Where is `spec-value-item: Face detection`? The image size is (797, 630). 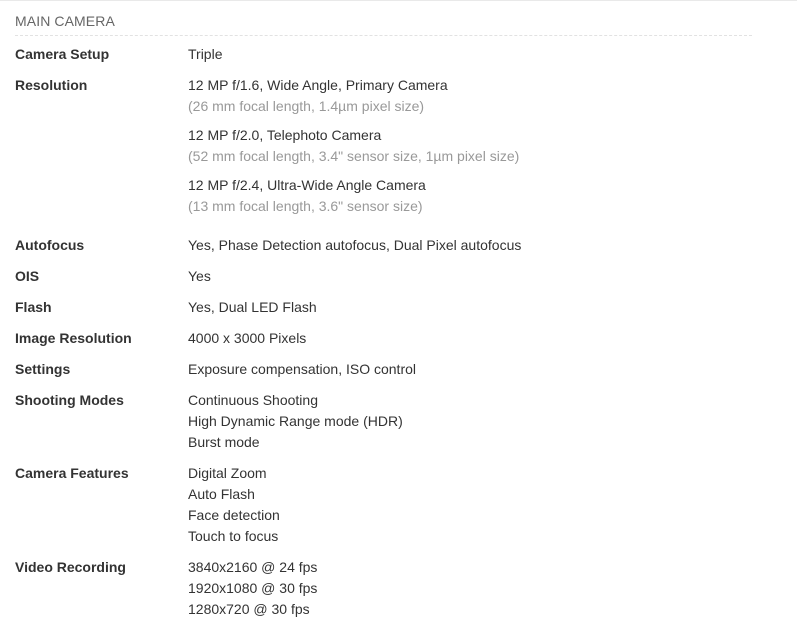 spec-value-item: Face detection is located at coordinates (234, 515).